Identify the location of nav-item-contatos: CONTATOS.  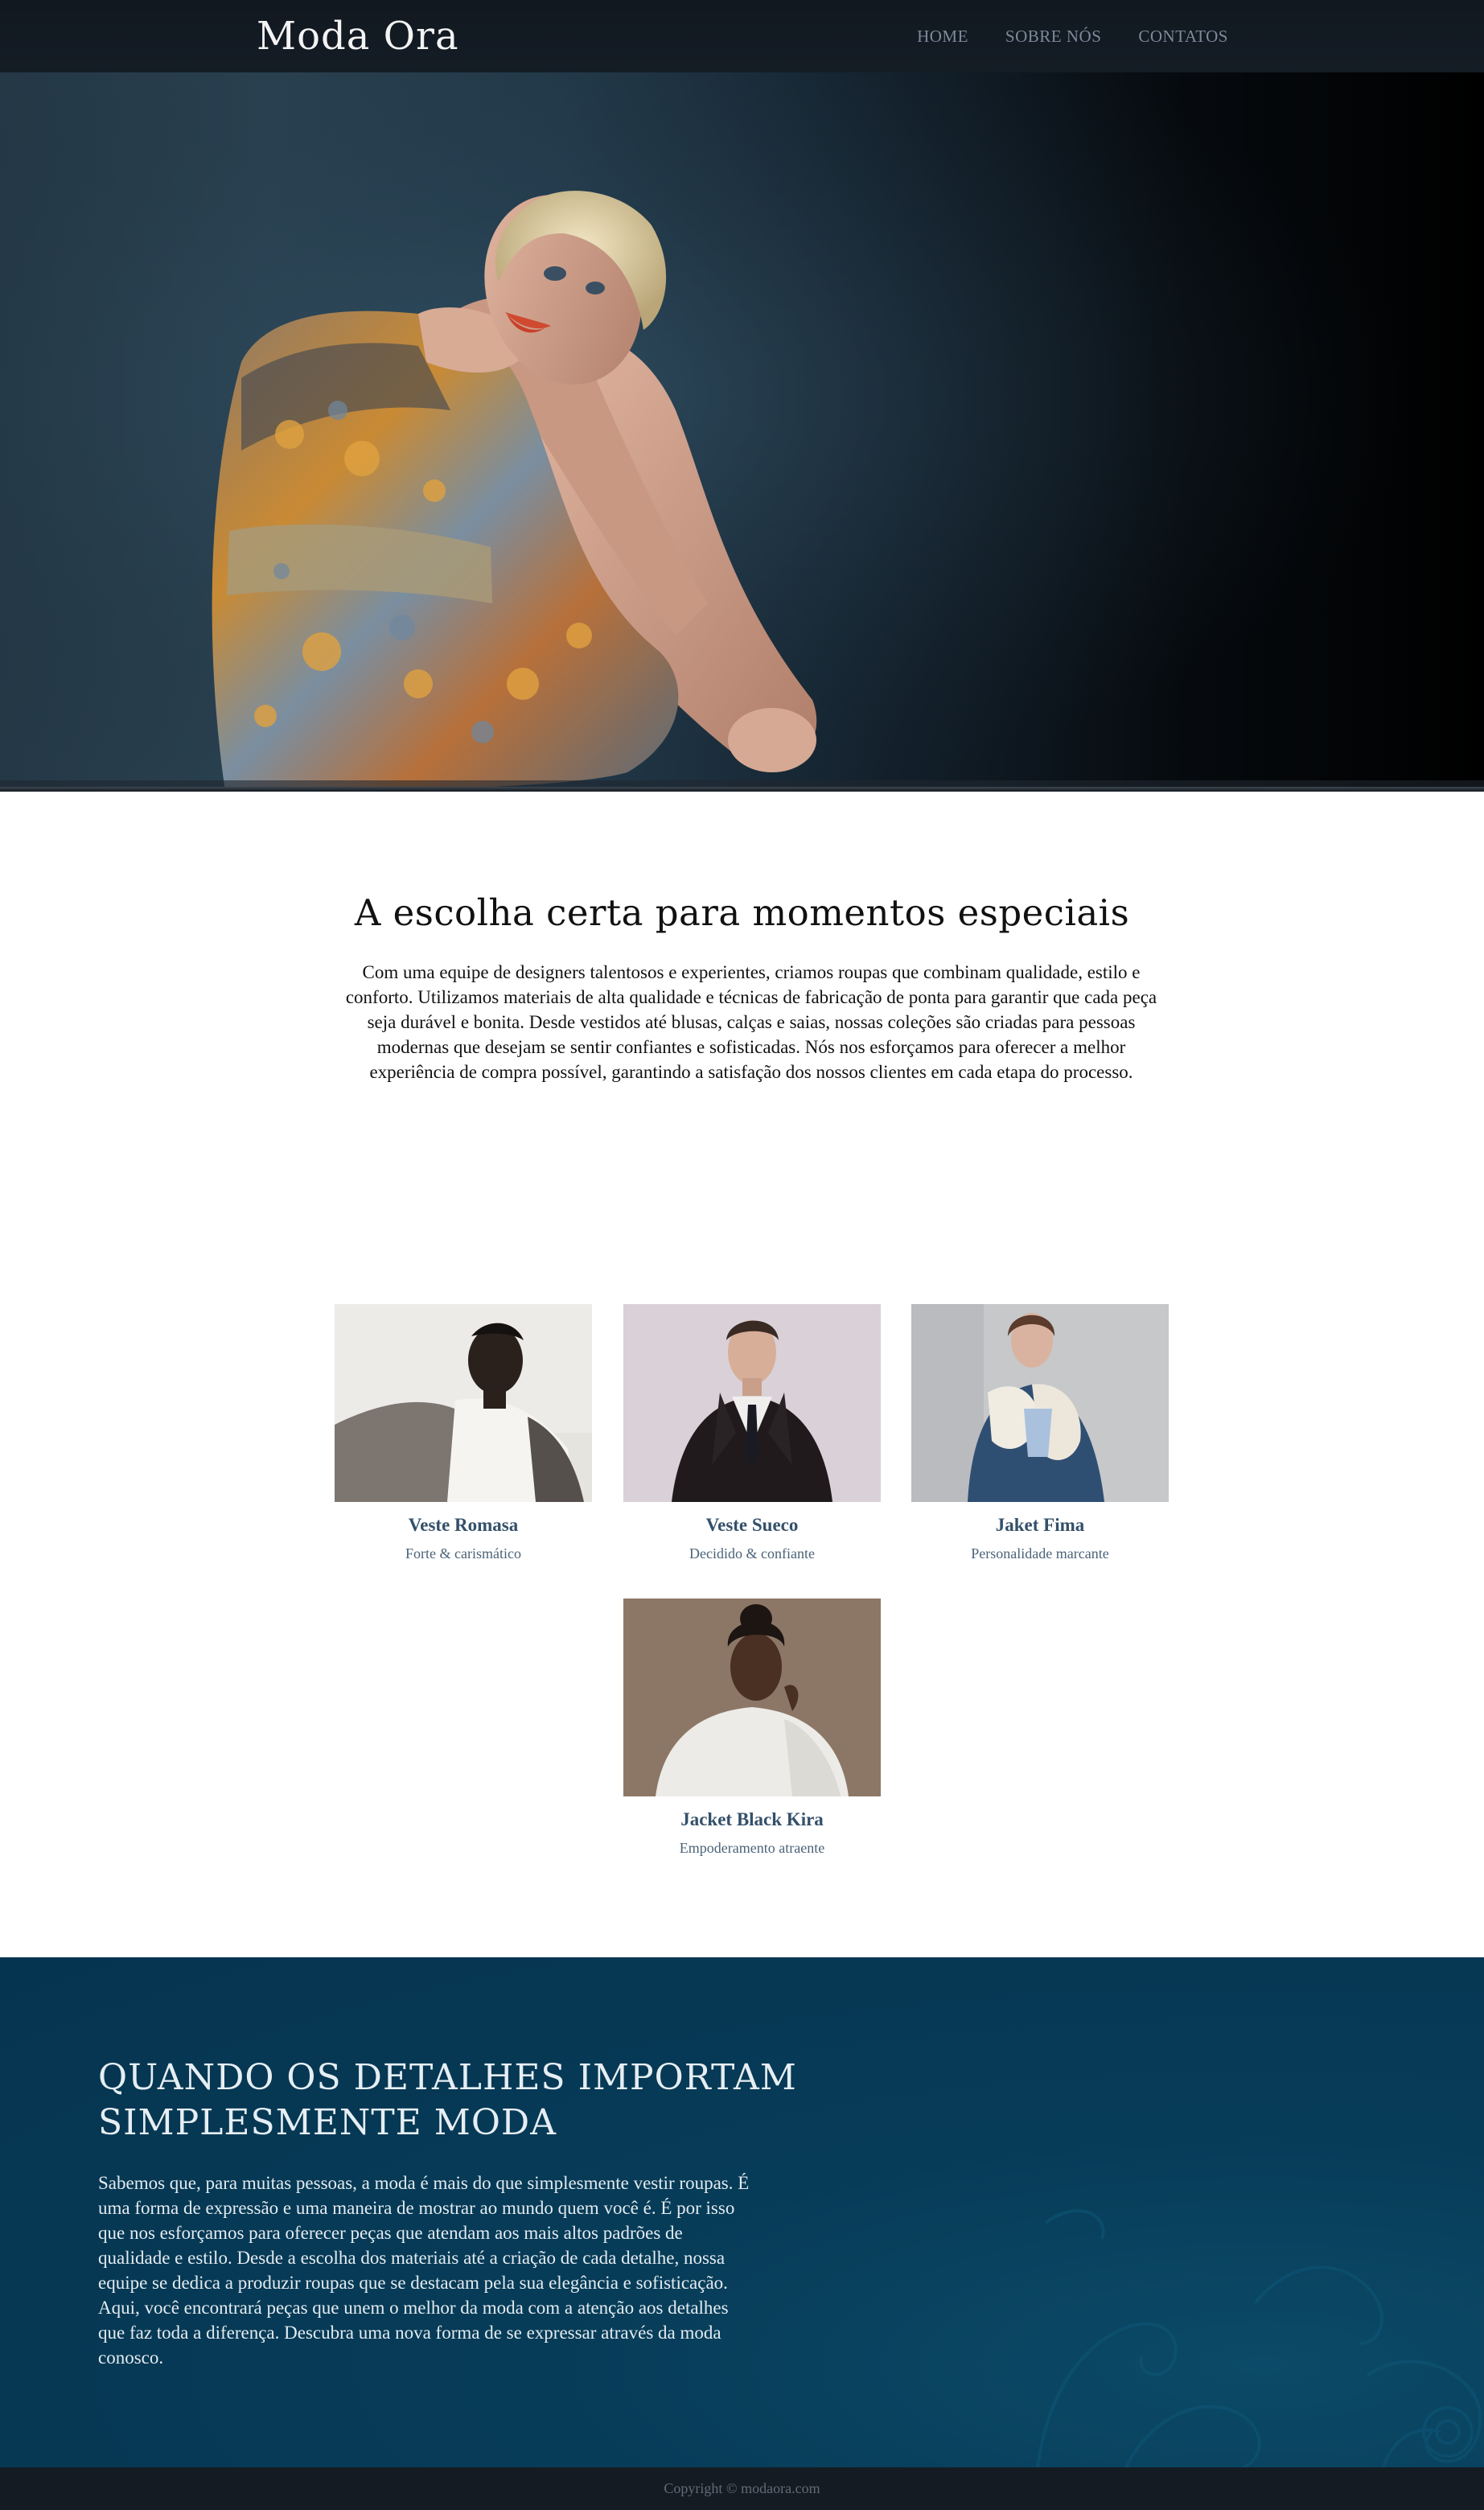
(1183, 37).